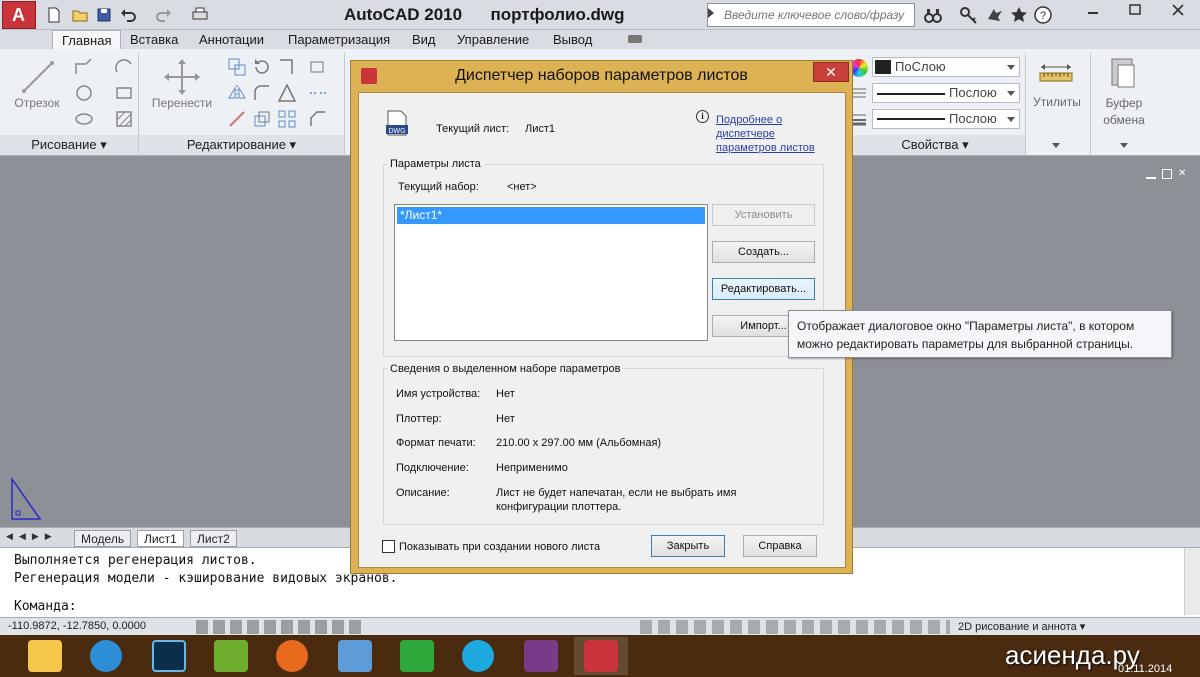  I want to click on favorites-star-icon, so click(1019, 15).